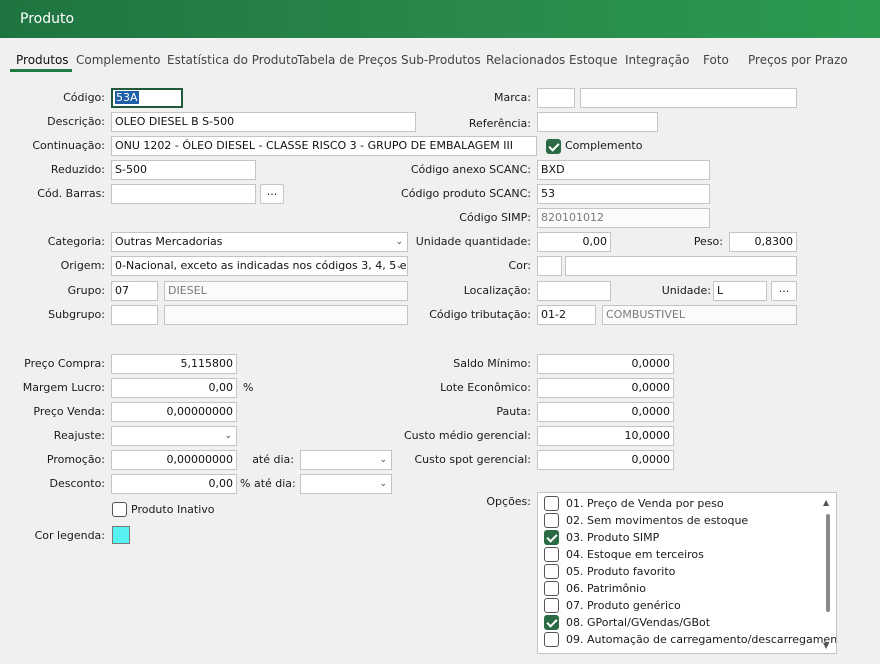 Image resolution: width=880 pixels, height=664 pixels. I want to click on option-label: 03. Produto SIMP, so click(613, 537).